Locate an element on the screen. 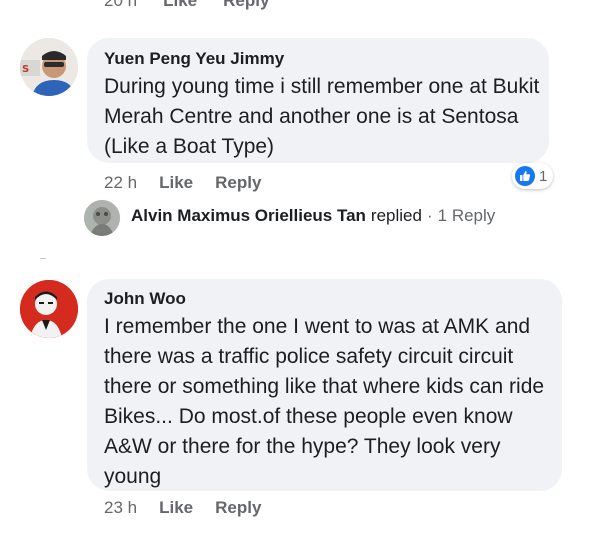 Image resolution: width=600 pixels, height=540 pixels. previous-comment-time: 20 h is located at coordinates (121, 5).